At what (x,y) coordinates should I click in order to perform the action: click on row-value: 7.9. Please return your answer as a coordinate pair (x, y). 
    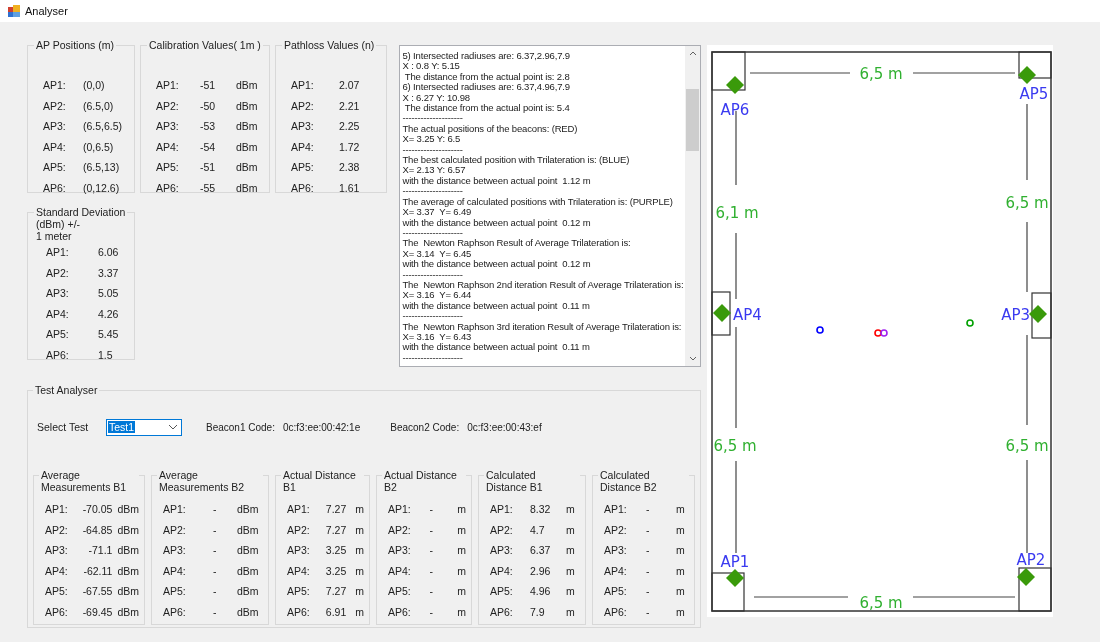
    Looking at the image, I should click on (538, 611).